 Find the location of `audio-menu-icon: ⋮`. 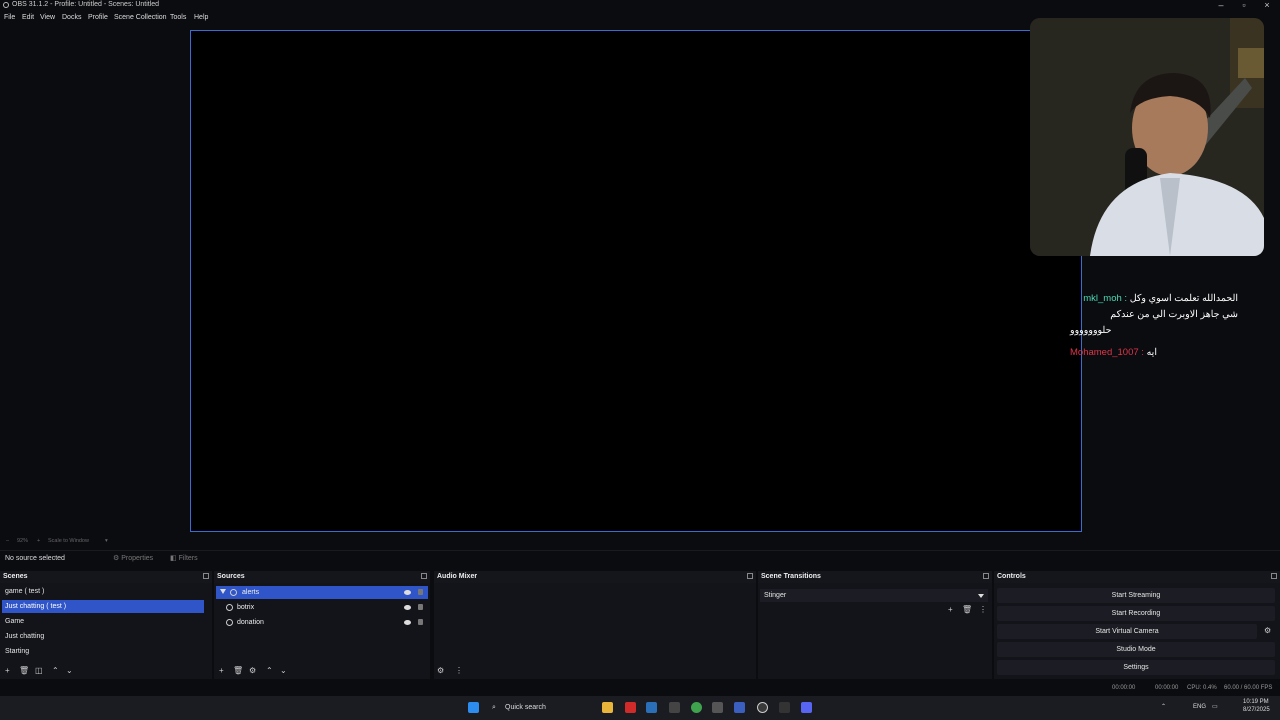

audio-menu-icon: ⋮ is located at coordinates (459, 670).